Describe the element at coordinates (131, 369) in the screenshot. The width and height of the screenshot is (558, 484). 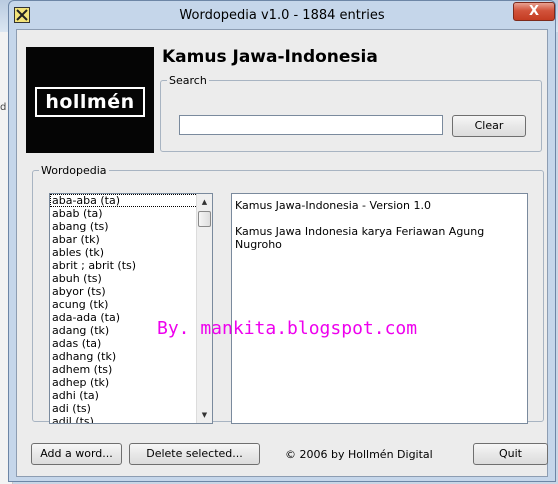
I see `list-item: adhem (ts)` at that location.